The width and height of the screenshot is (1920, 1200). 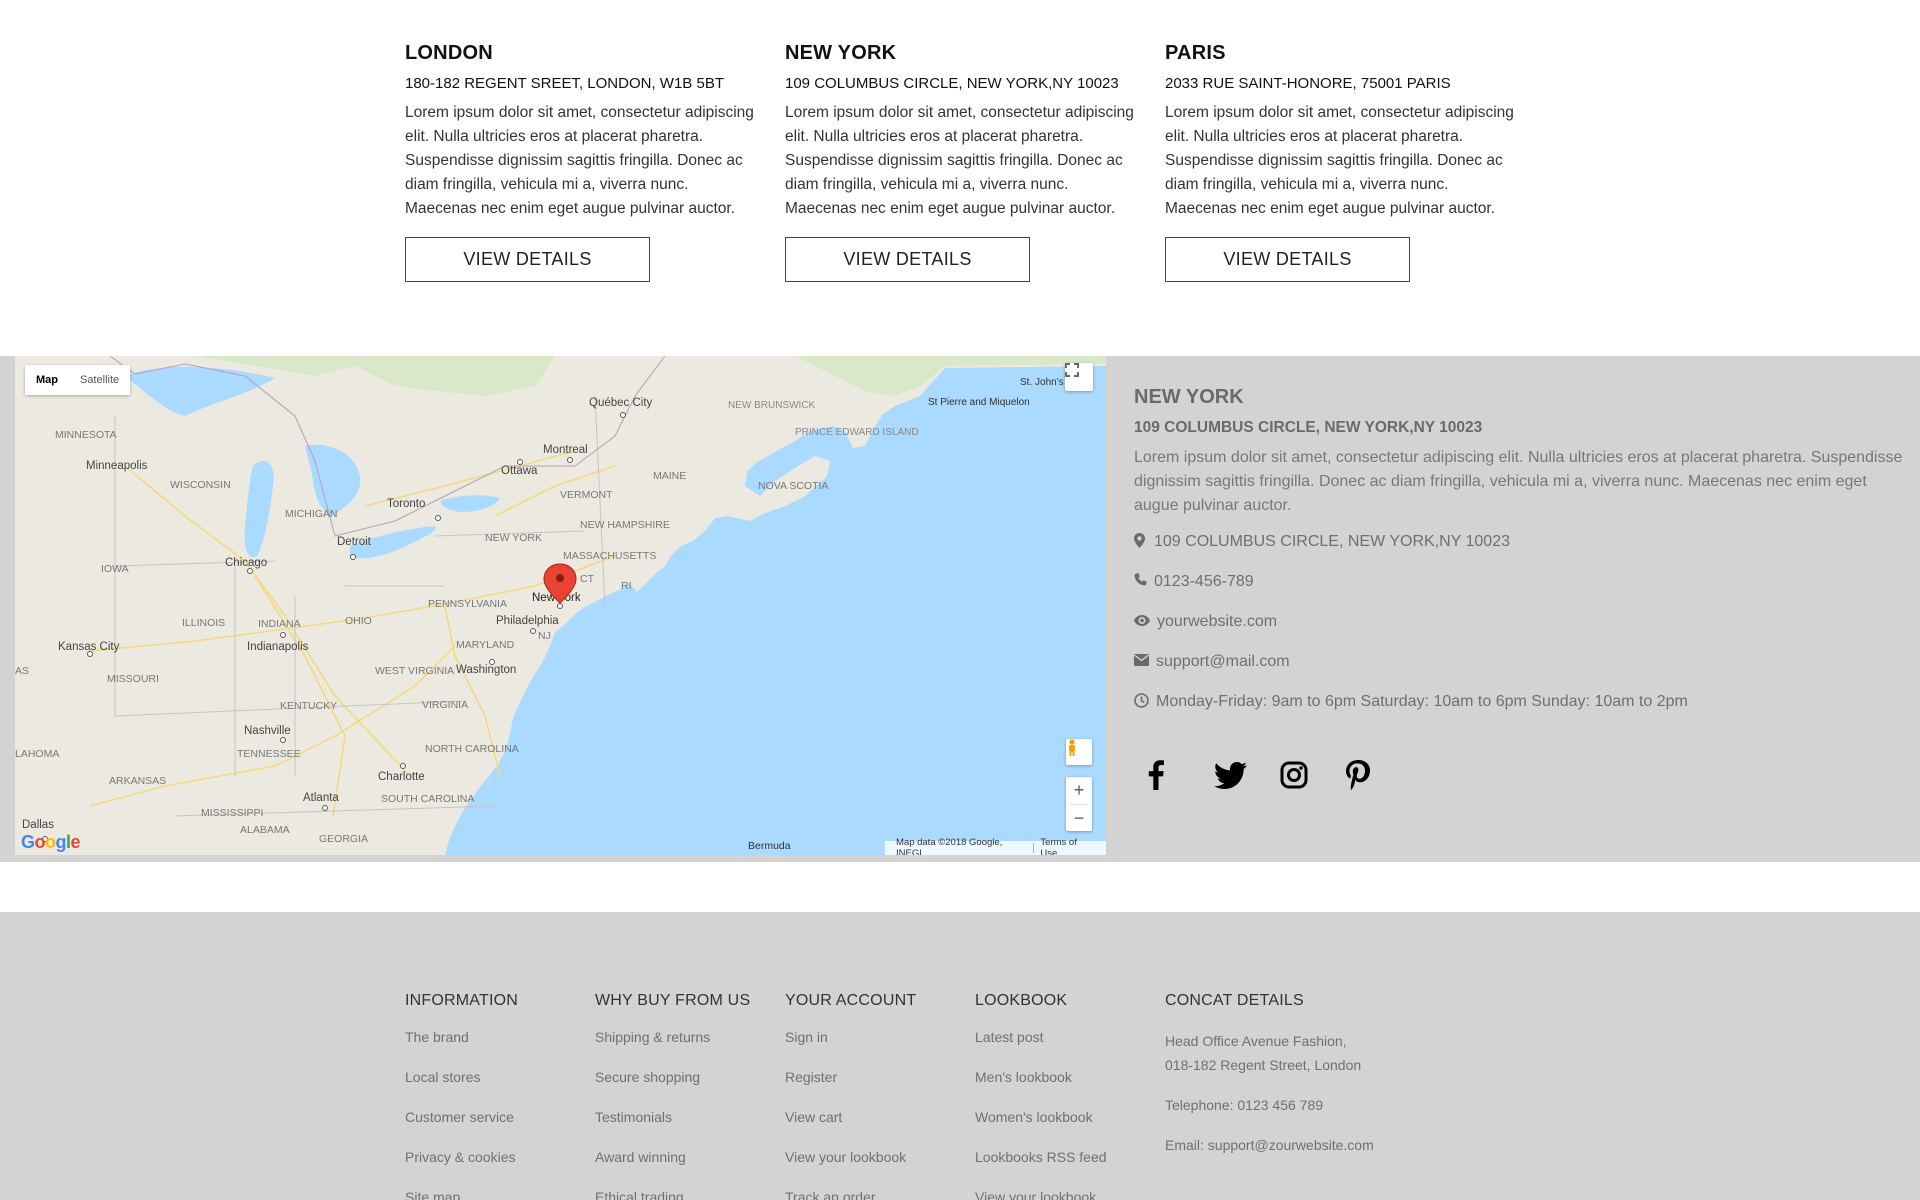 What do you see at coordinates (672, 1169) in the screenshot?
I see `footer-link: Award winning` at bounding box center [672, 1169].